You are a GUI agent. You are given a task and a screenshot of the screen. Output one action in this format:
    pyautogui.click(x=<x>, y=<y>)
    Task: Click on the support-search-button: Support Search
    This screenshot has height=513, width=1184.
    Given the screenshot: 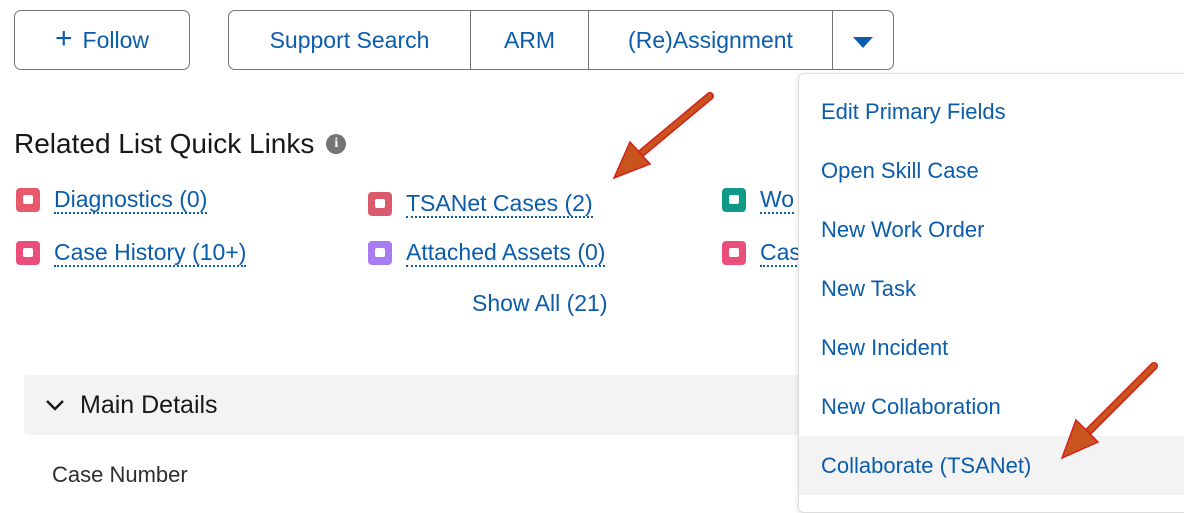 What is the action you would take?
    pyautogui.click(x=350, y=40)
    